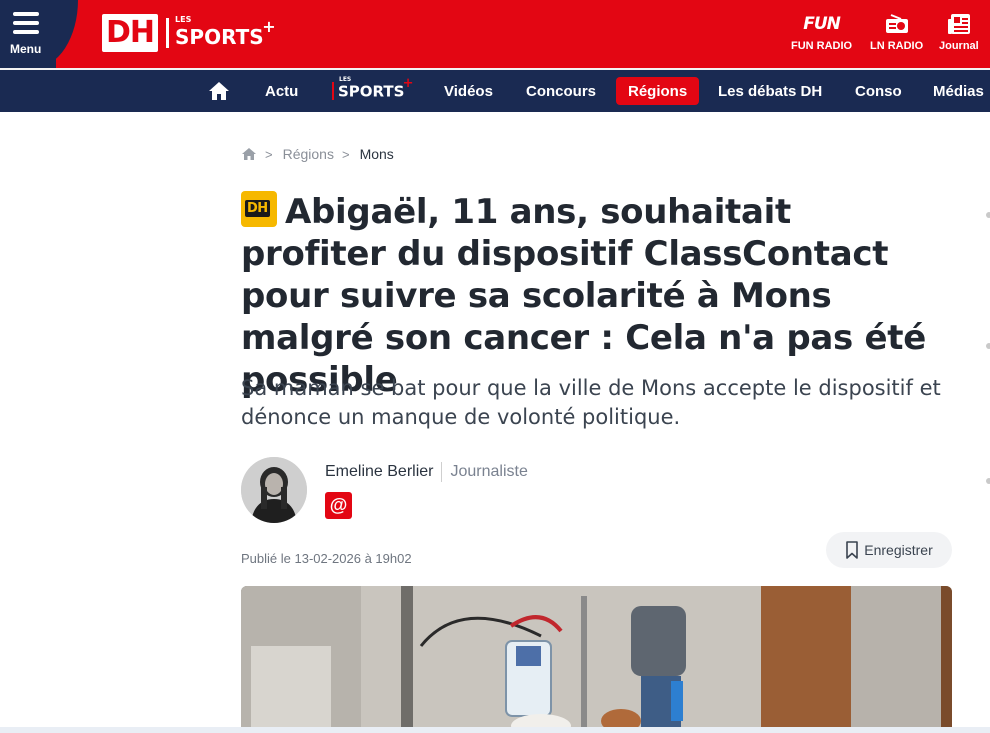 This screenshot has height=733, width=990. What do you see at coordinates (822, 46) in the screenshot?
I see `fun-radio-label: FUN RADIO` at bounding box center [822, 46].